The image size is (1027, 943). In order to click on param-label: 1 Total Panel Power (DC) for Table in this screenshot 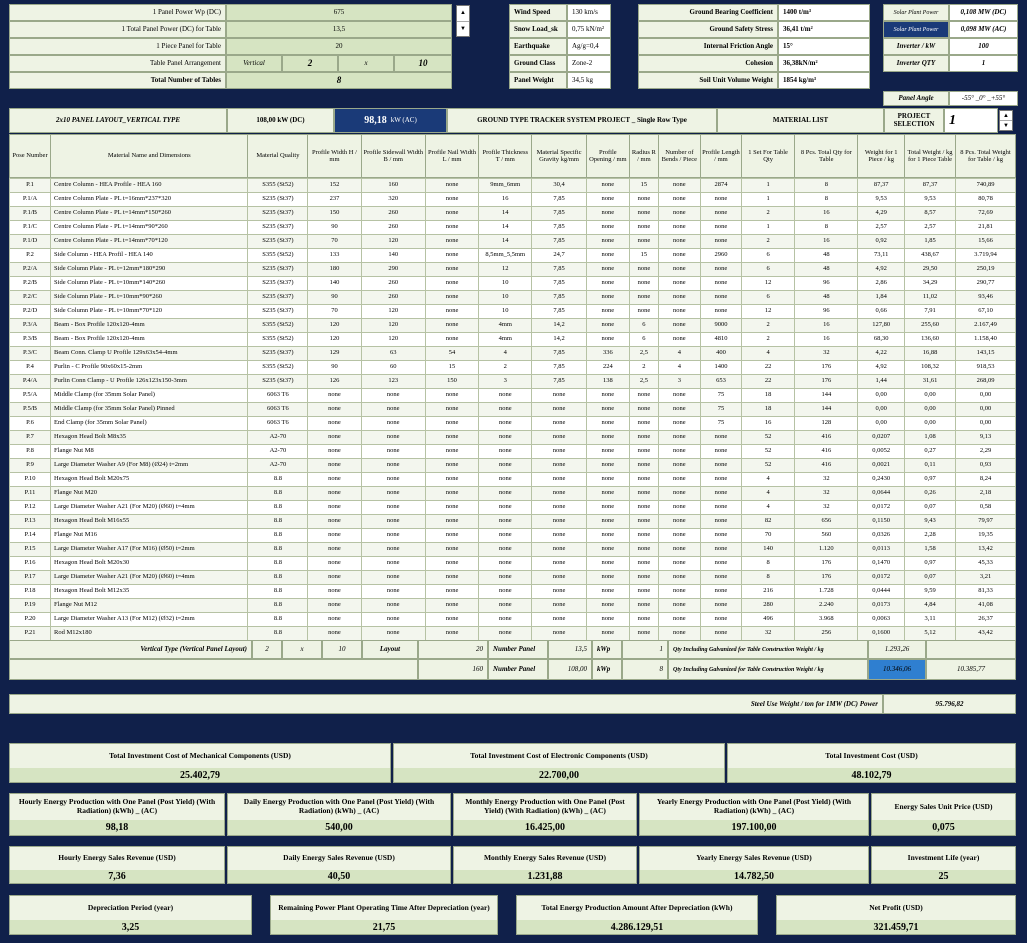, I will do `click(117, 29)`.